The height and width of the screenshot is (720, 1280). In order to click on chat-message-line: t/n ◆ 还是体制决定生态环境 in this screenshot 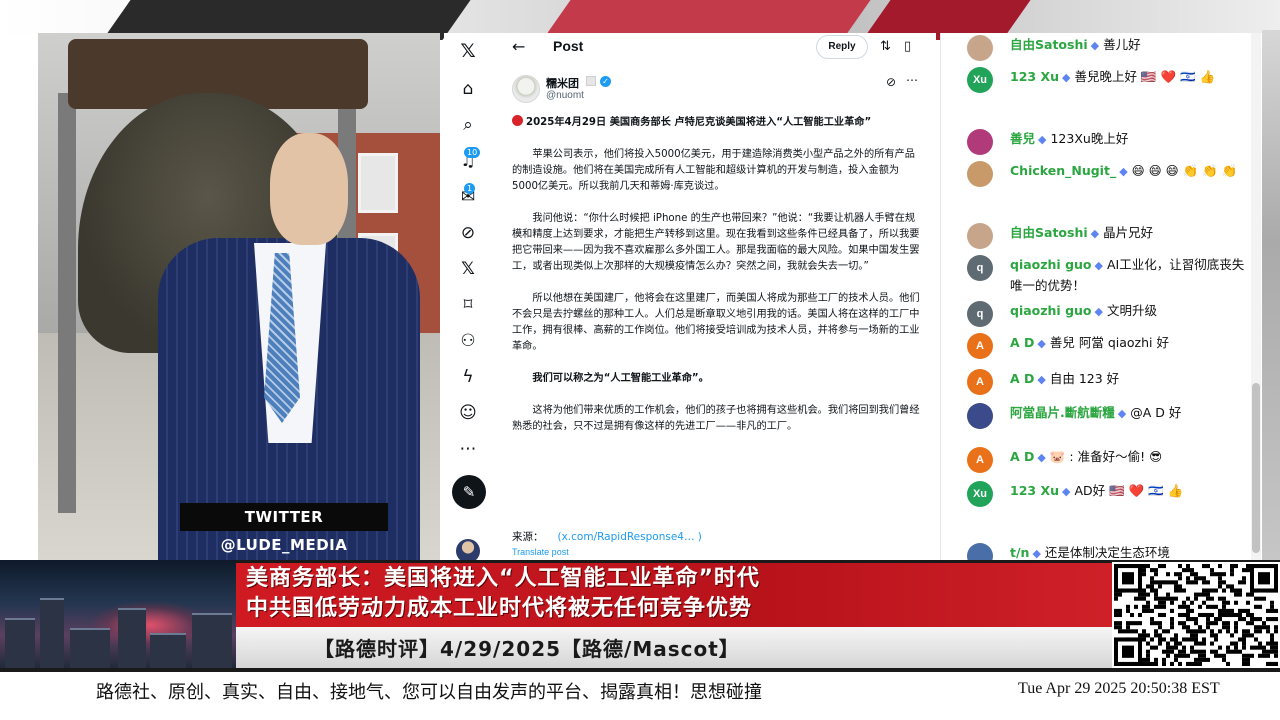, I will do `click(1130, 551)`.